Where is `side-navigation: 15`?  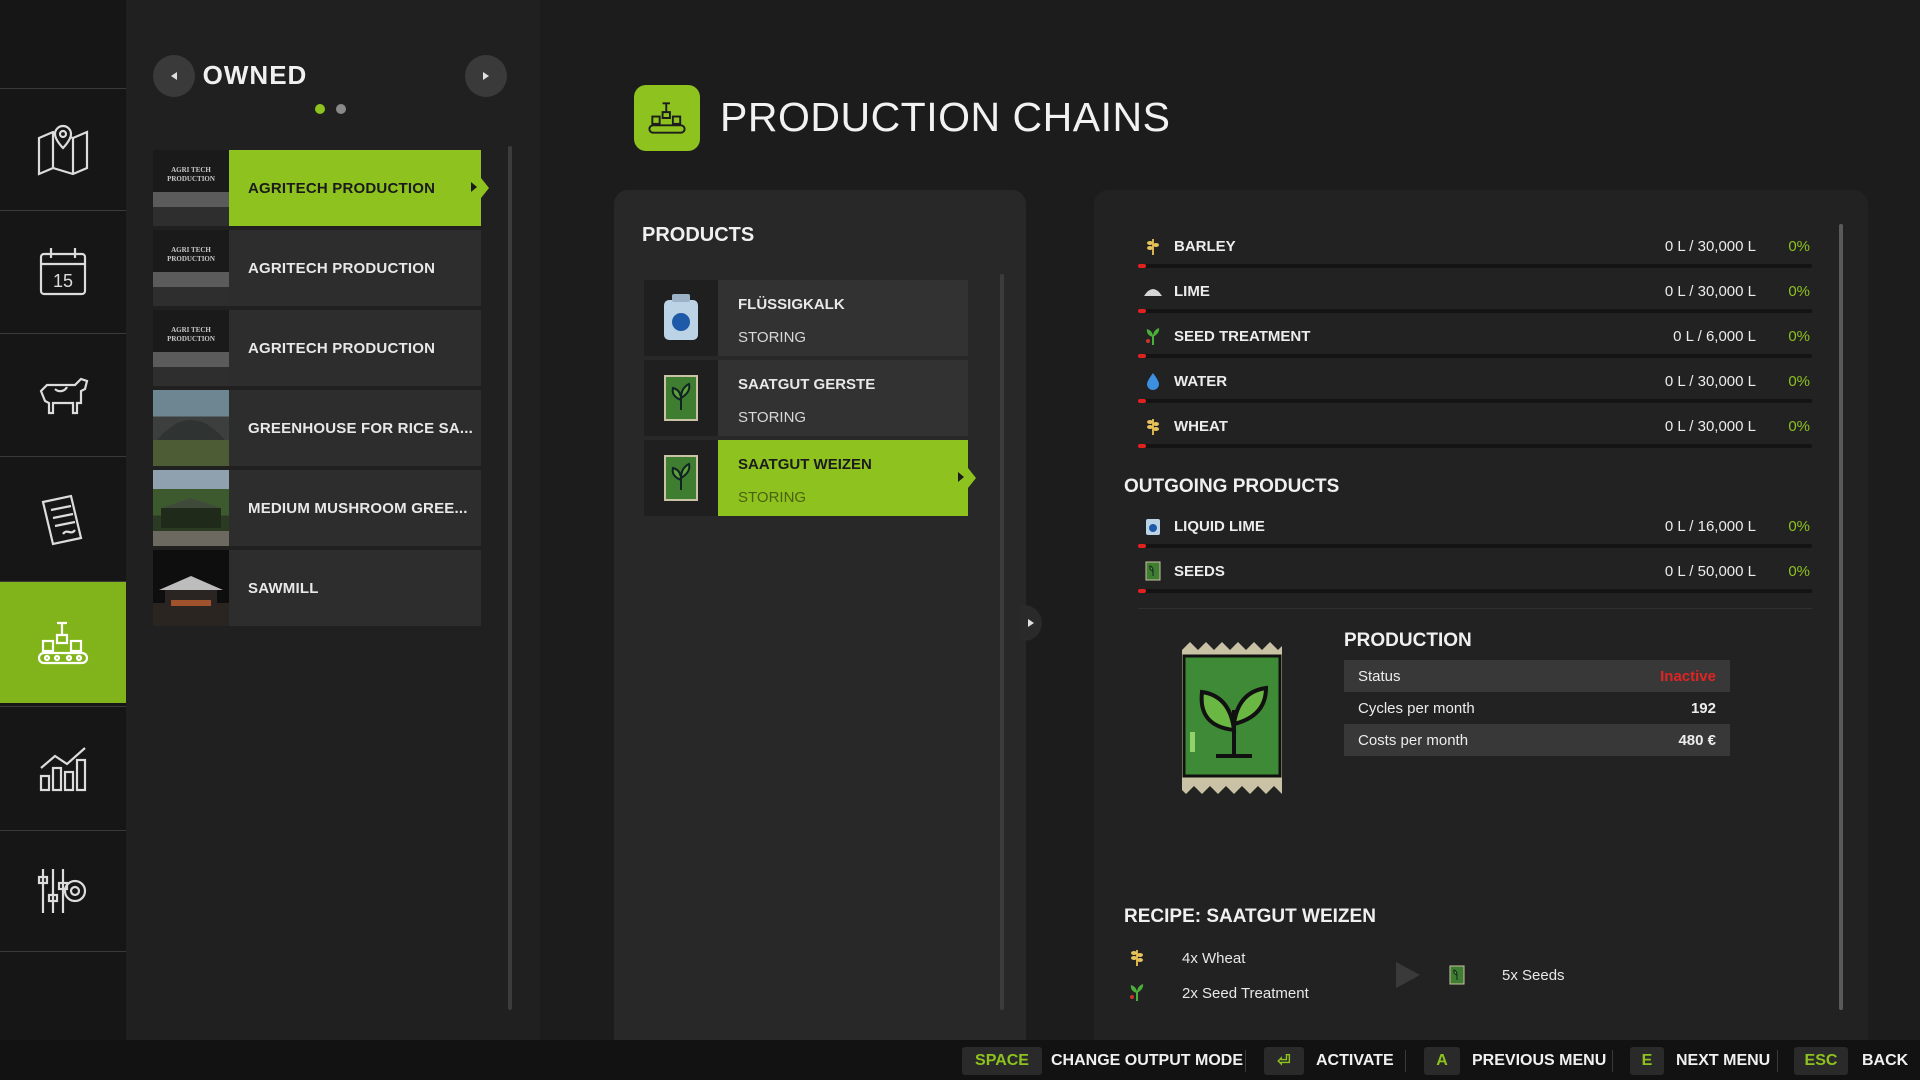 side-navigation: 15 is located at coordinates (68, 520).